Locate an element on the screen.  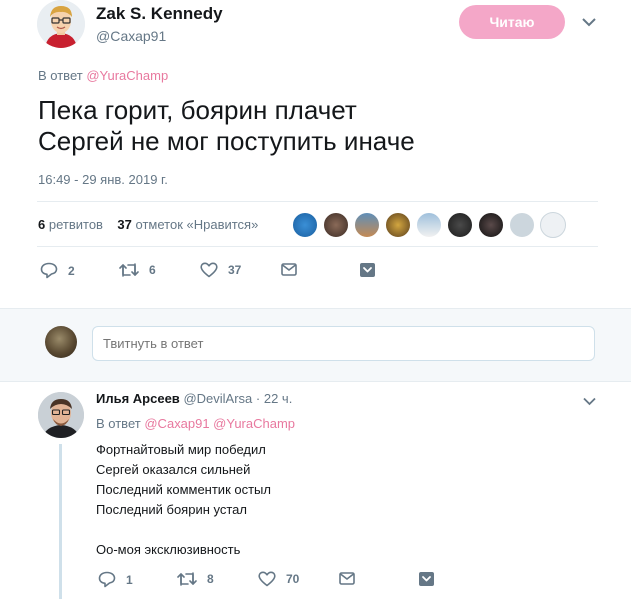
author-name: Zak S. Kennedy is located at coordinates (159, 14).